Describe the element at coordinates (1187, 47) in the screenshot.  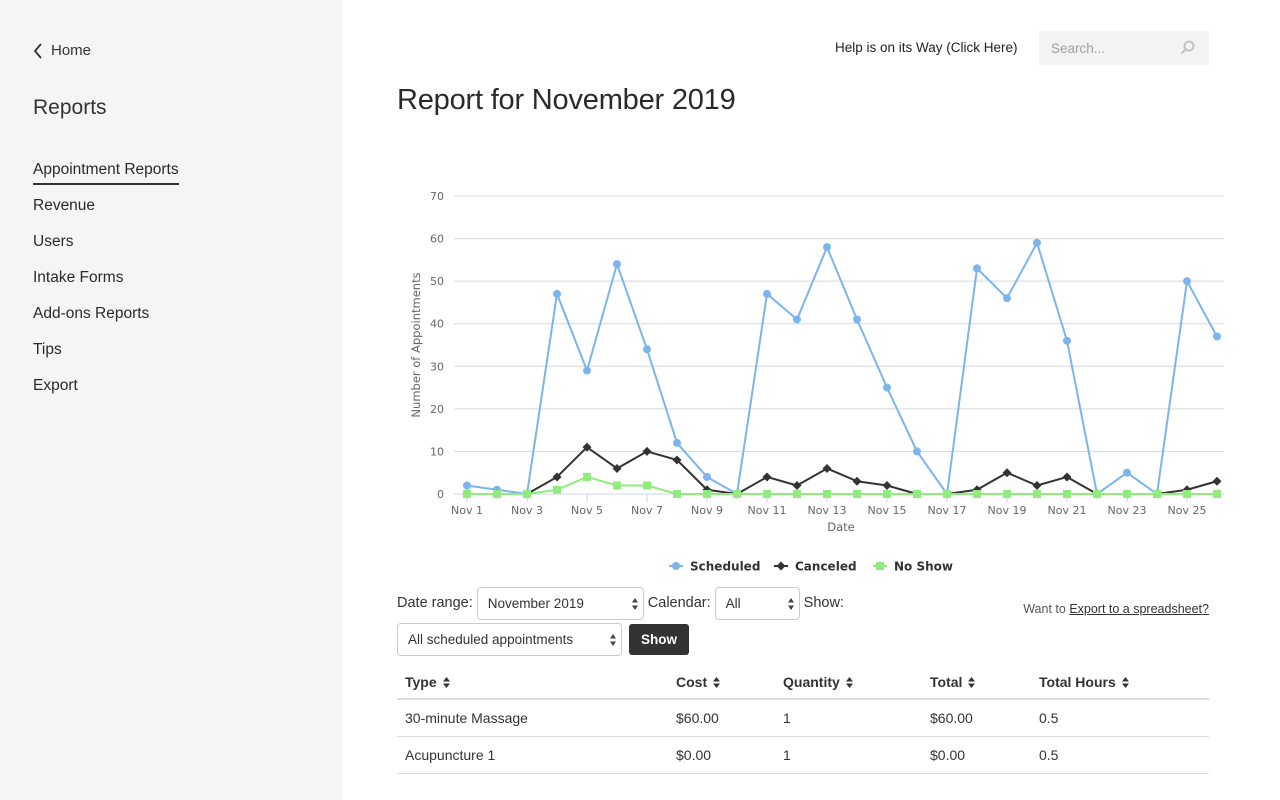
I see `search-icon` at that location.